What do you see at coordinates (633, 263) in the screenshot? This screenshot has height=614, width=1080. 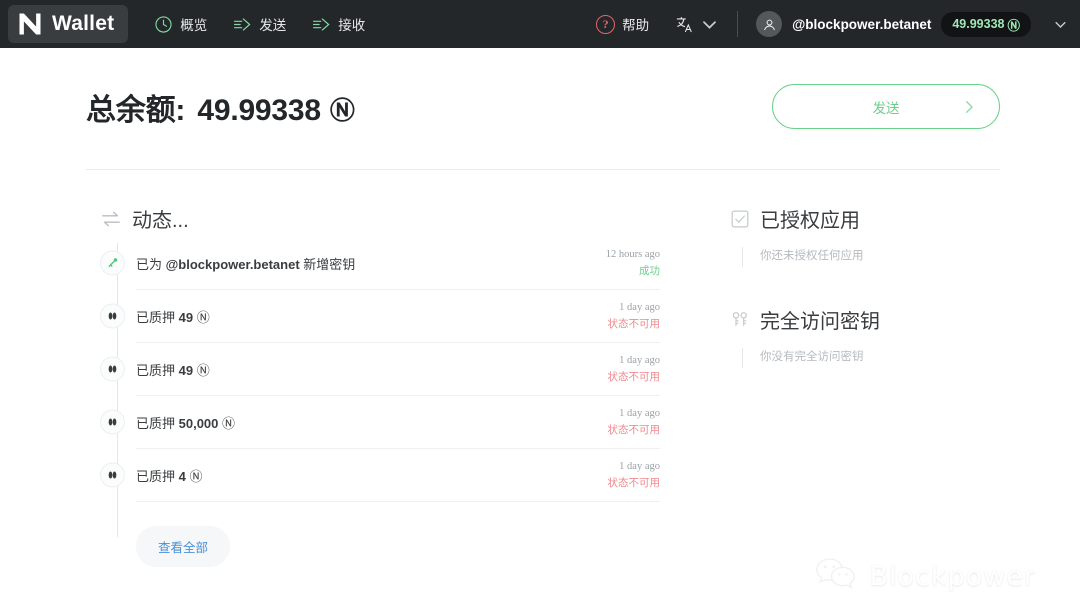 I see `activity-row-meta: 12 hours ago 成功` at bounding box center [633, 263].